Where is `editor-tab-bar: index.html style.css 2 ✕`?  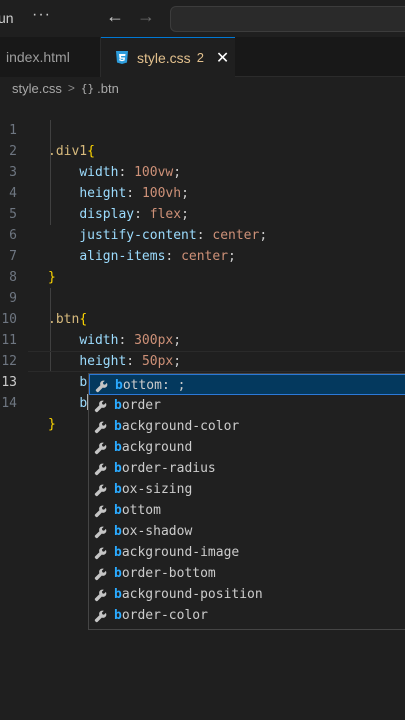 editor-tab-bar: index.html style.css 2 ✕ is located at coordinates (202, 57).